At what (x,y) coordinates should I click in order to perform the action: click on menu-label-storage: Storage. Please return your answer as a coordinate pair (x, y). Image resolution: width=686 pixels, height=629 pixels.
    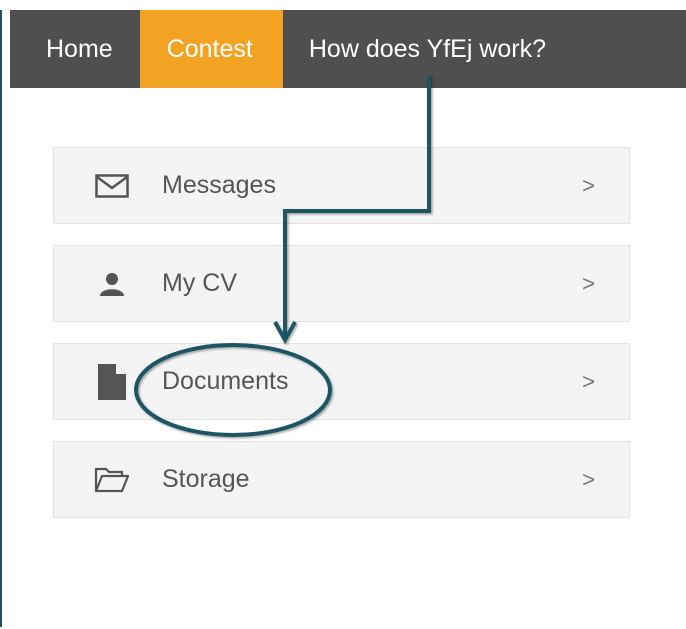
    Looking at the image, I should click on (206, 479).